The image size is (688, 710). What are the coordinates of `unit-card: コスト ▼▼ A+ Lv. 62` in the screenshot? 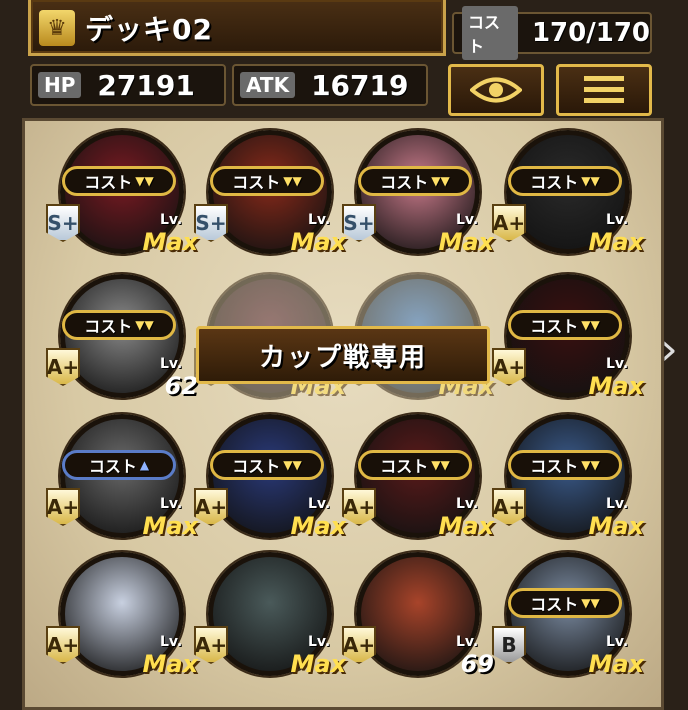 It's located at (122, 337).